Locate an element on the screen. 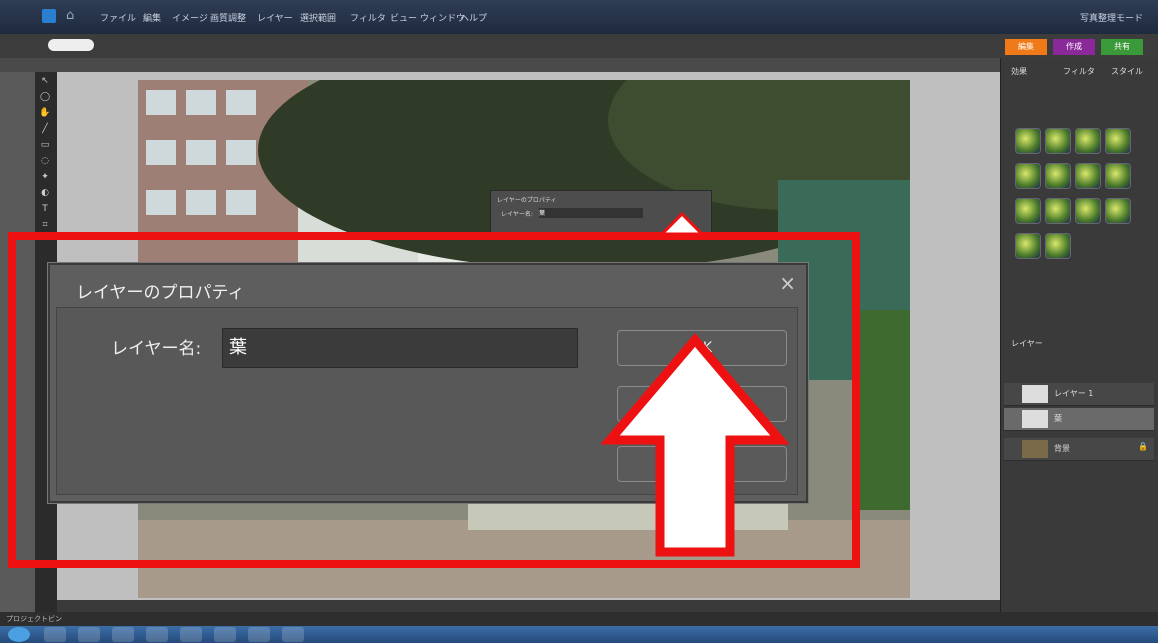 This screenshot has width=1158, height=643. document-status-bar is located at coordinates (528, 606).